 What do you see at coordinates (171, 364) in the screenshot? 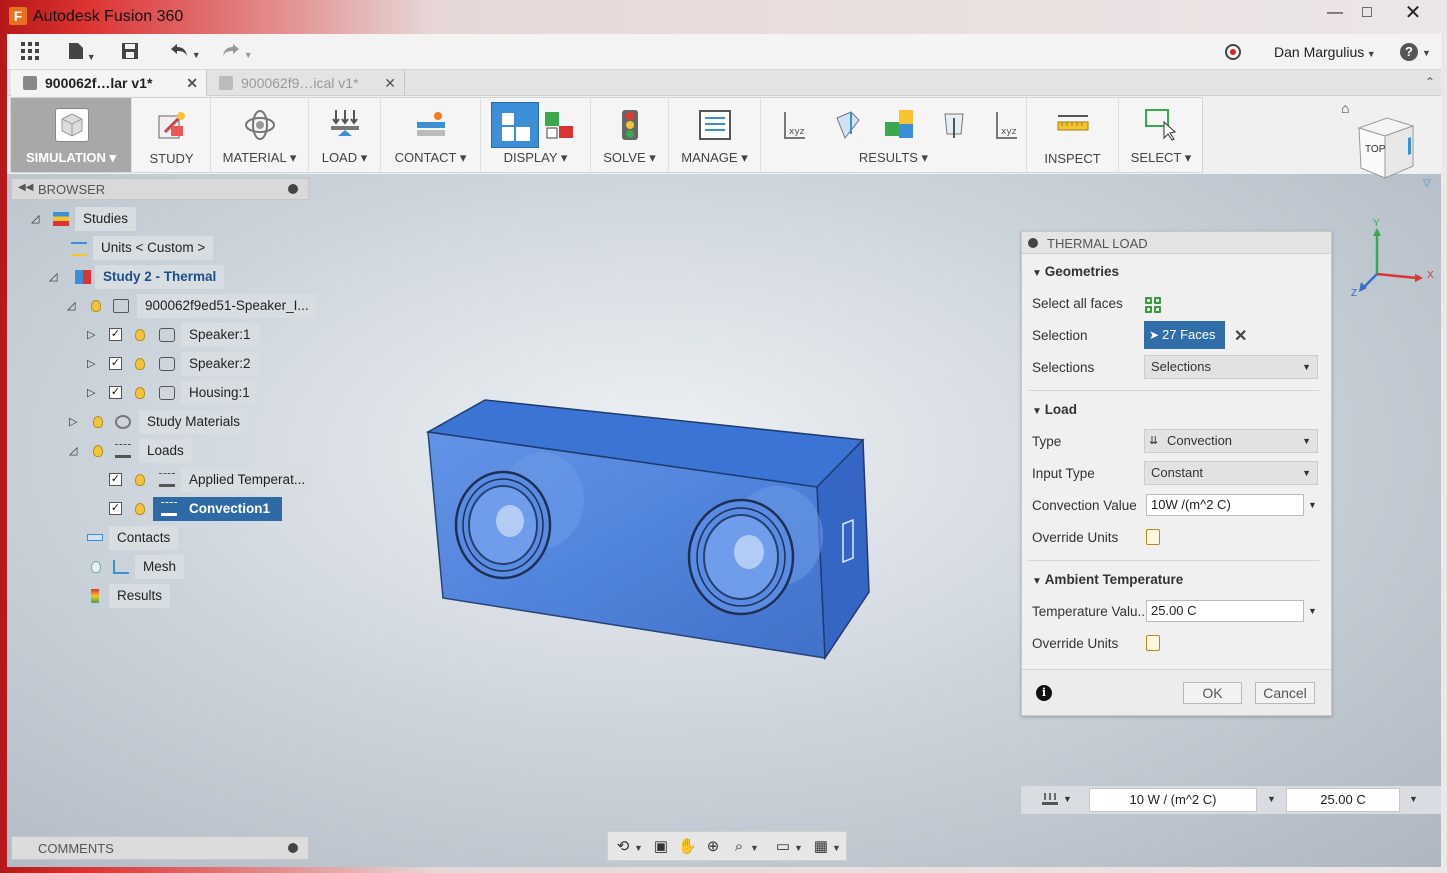
I see `tree-item-speaker2: ▷ ✓ Speaker:2` at bounding box center [171, 364].